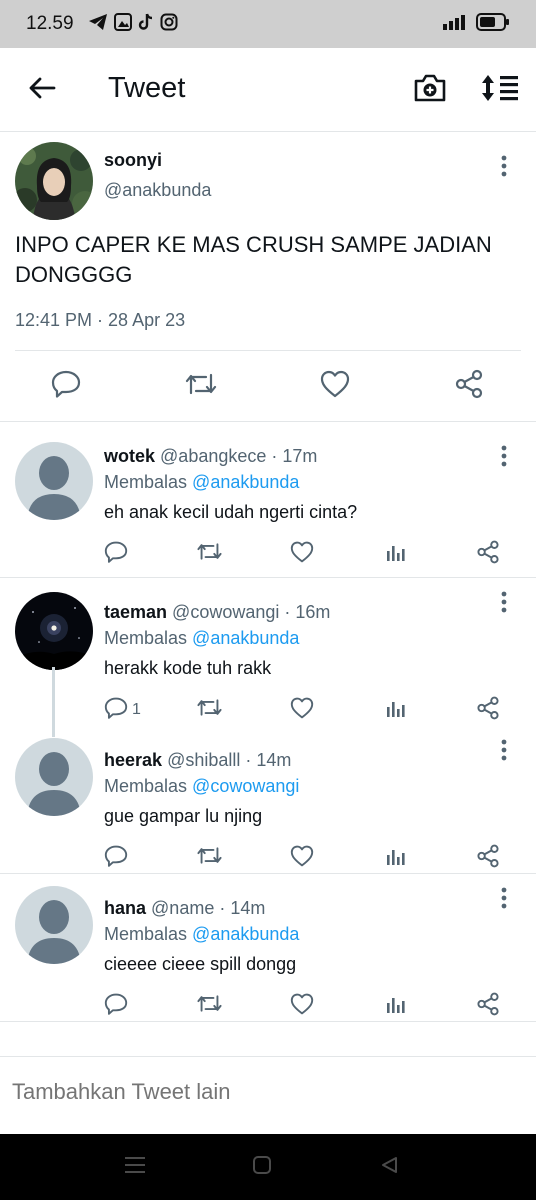  Describe the element at coordinates (146, 24) in the screenshot. I see `tiktok-icon` at that location.